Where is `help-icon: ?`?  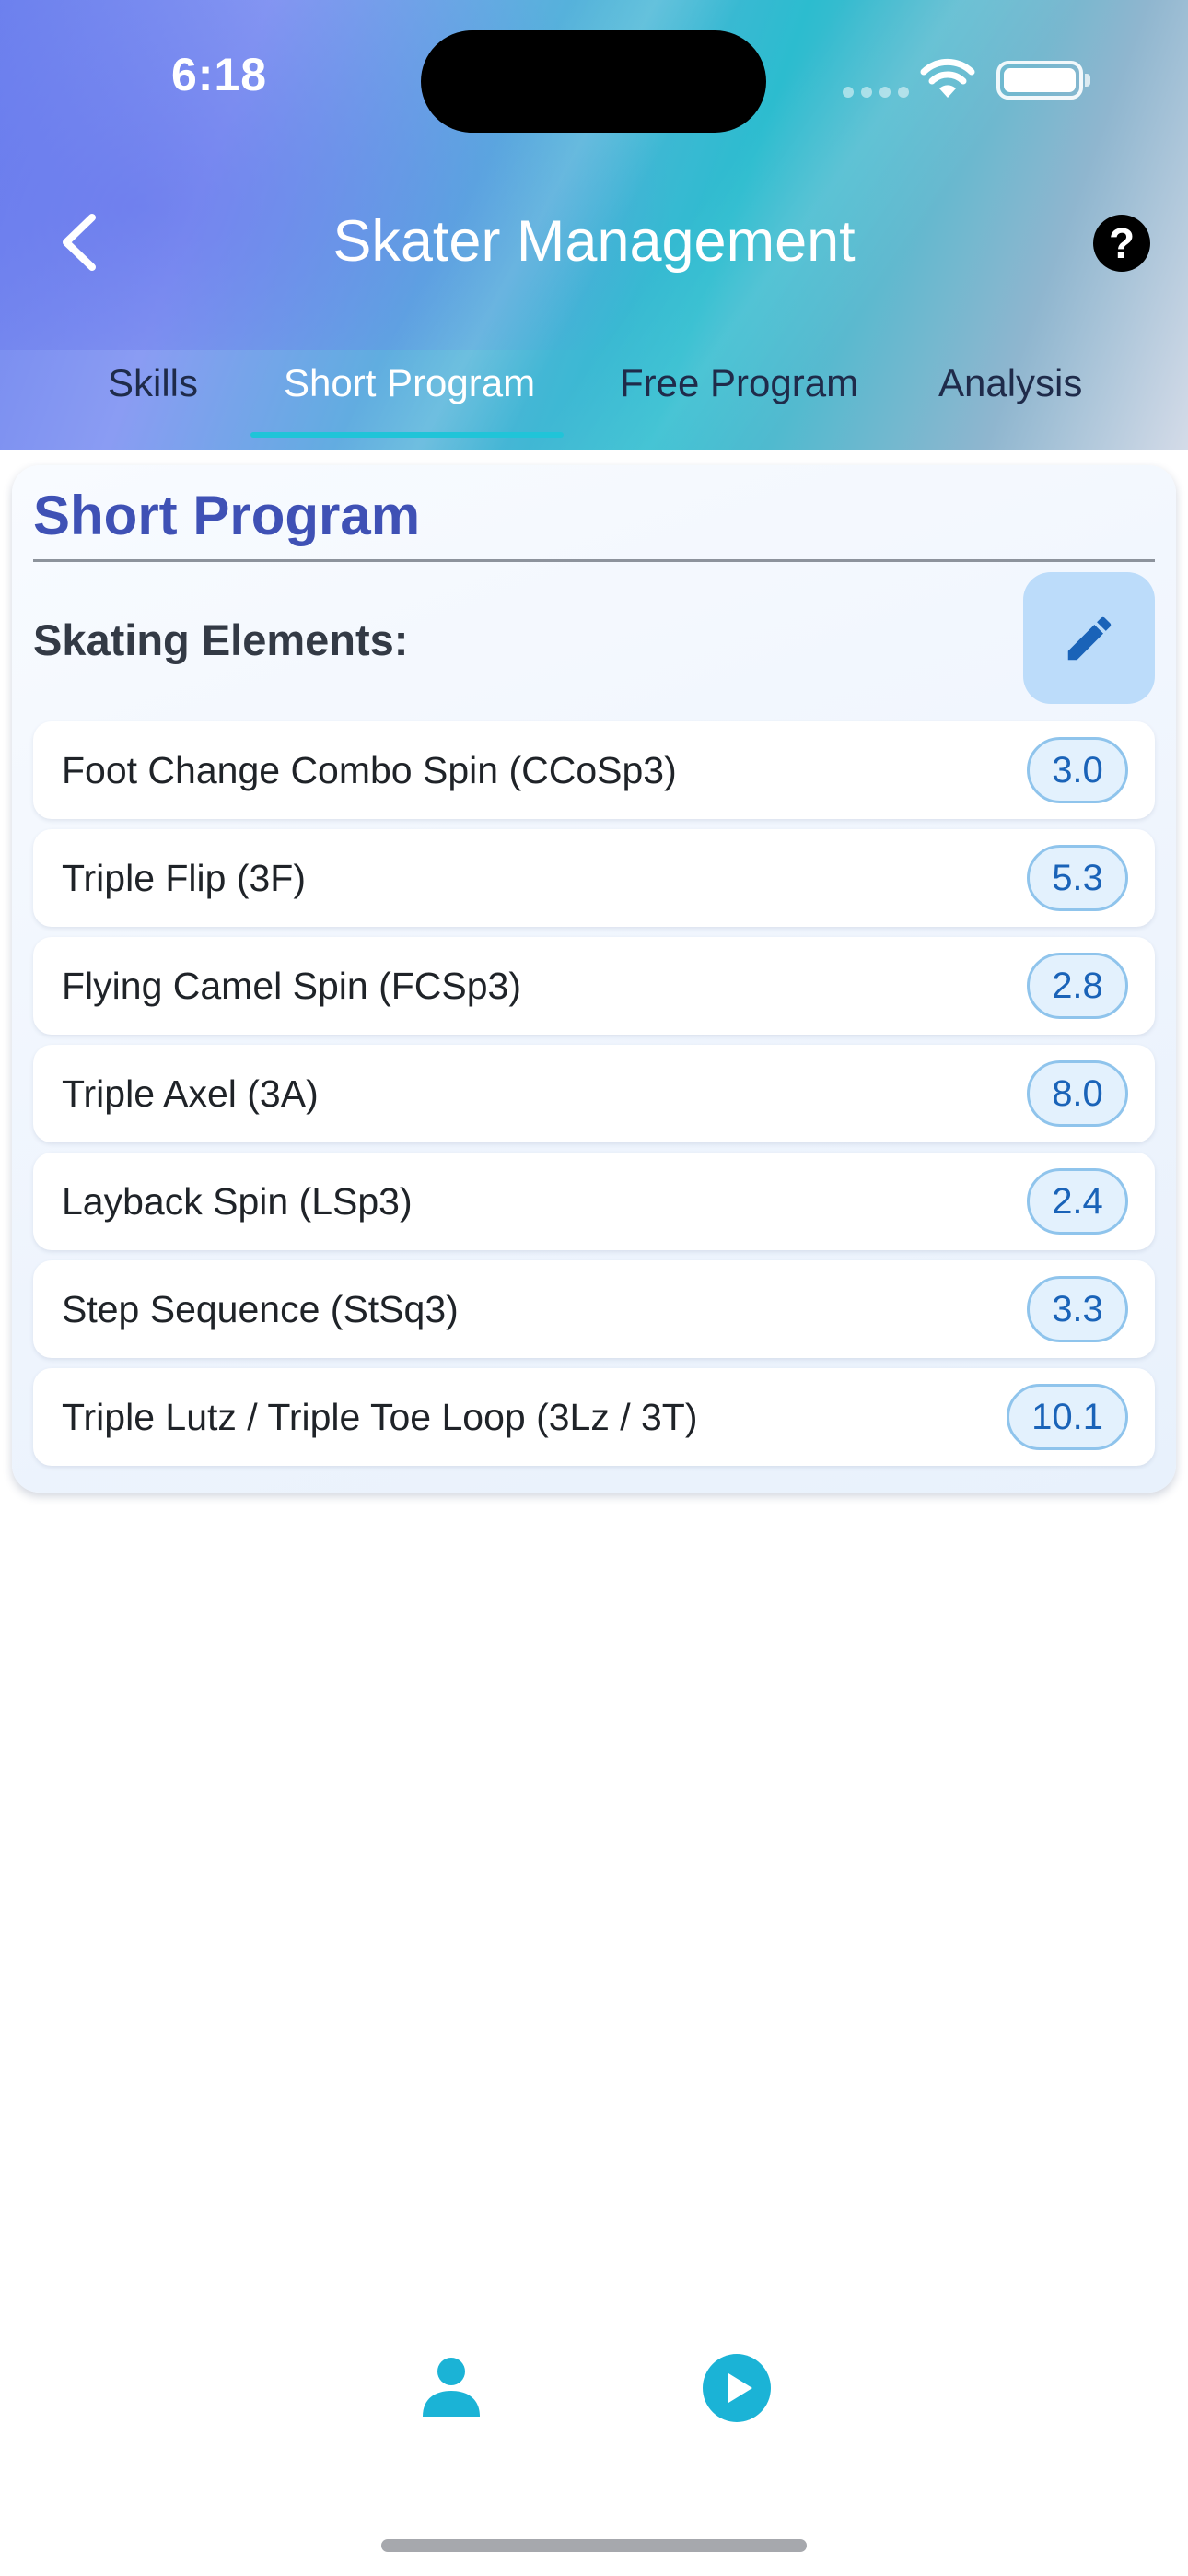 help-icon: ? is located at coordinates (1121, 244).